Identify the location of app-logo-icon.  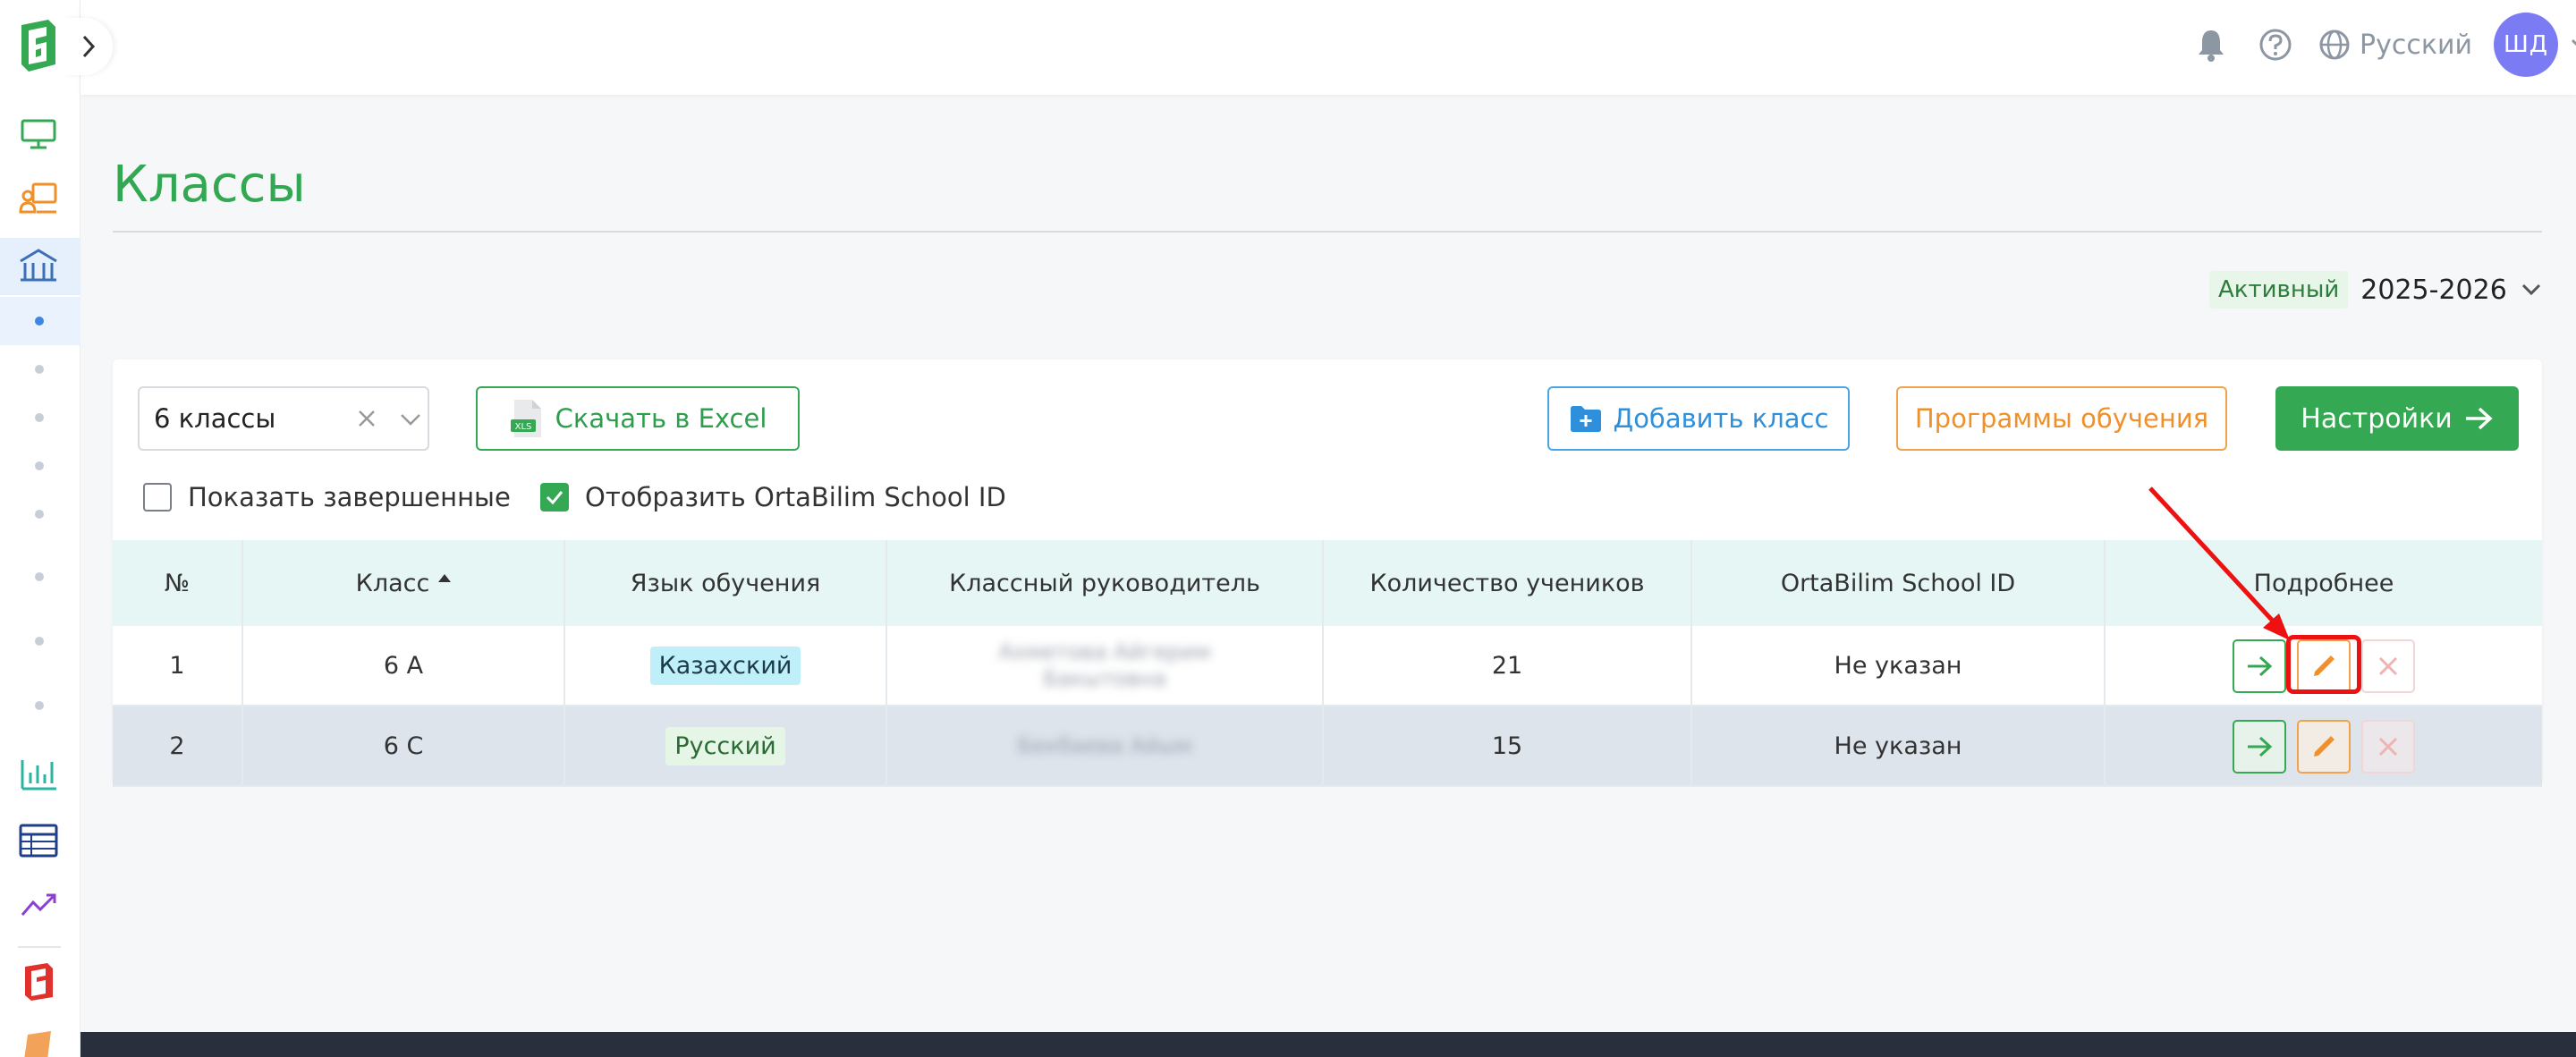
(38, 45).